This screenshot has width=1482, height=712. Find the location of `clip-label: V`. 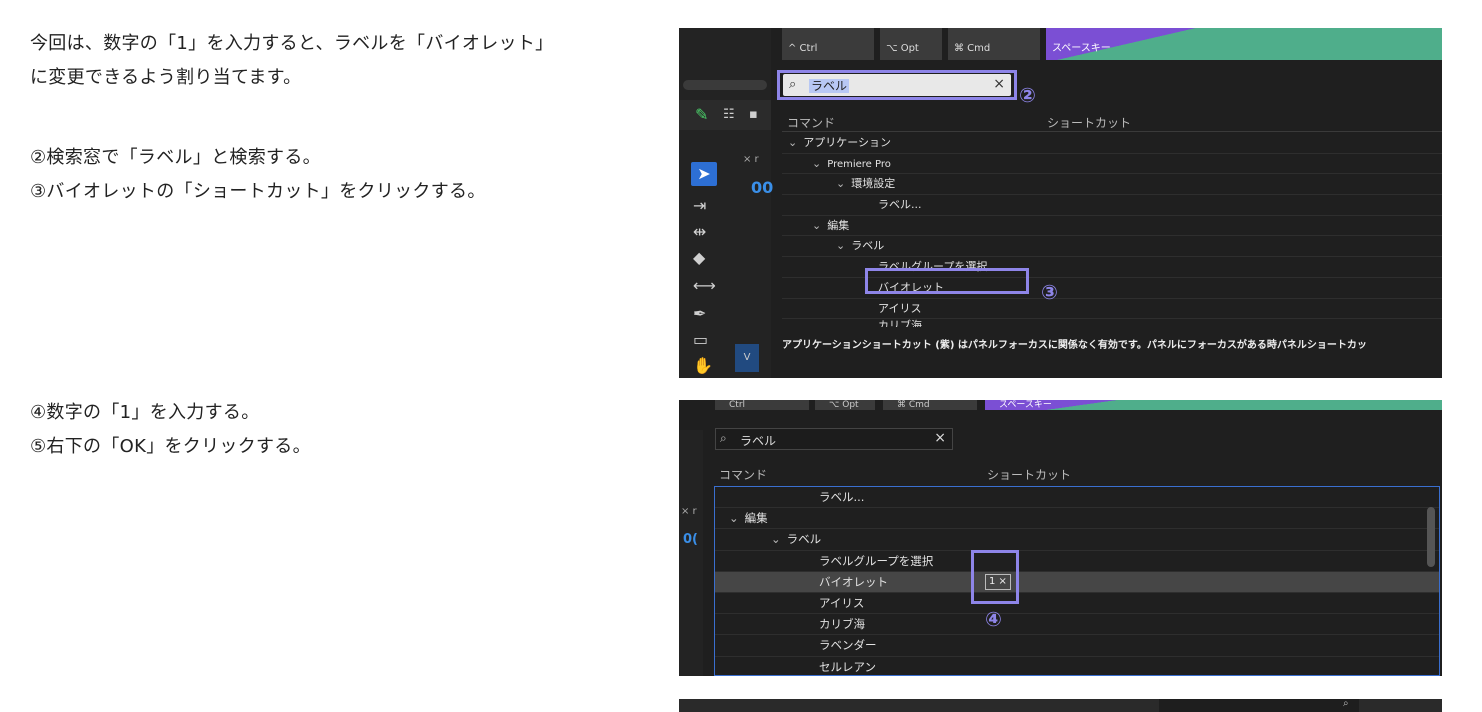

clip-label: V is located at coordinates (747, 358).